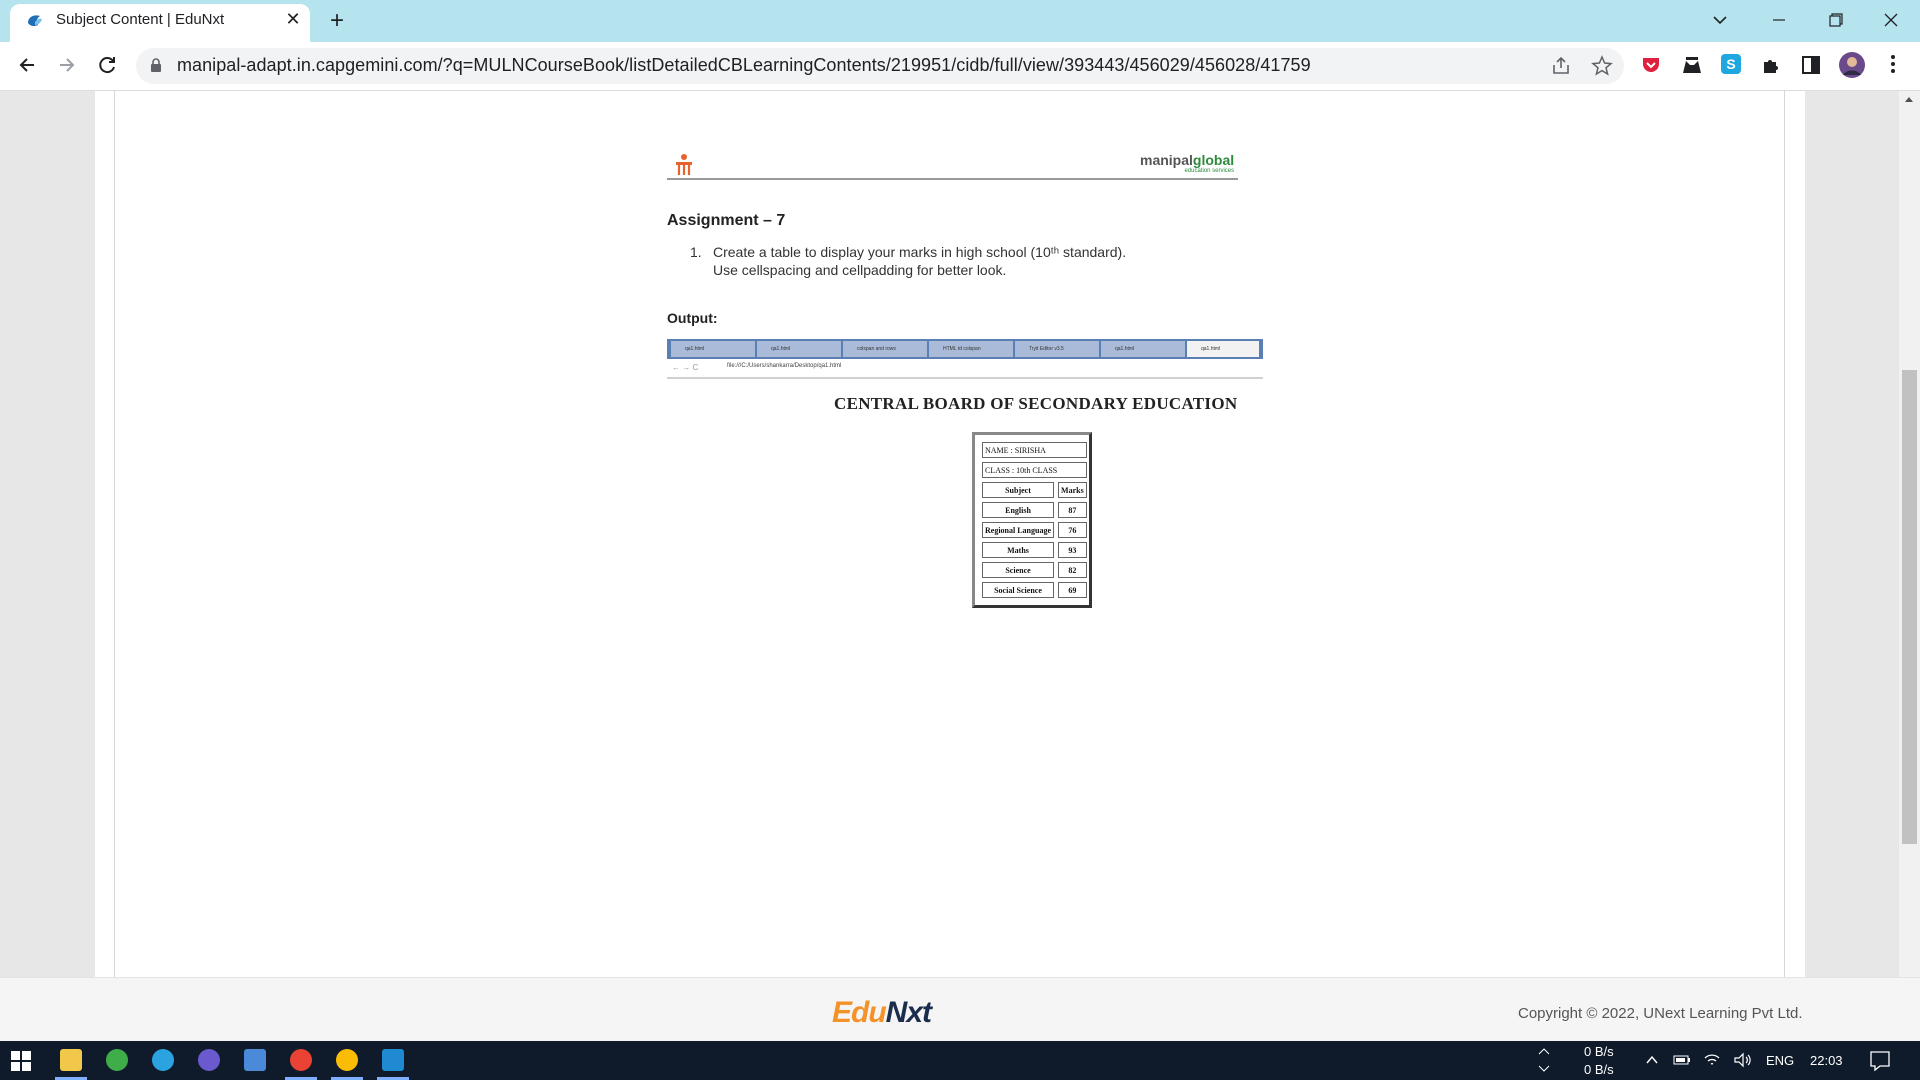 This screenshot has width=1920, height=1080. I want to click on box-app-icon, so click(255, 1060).